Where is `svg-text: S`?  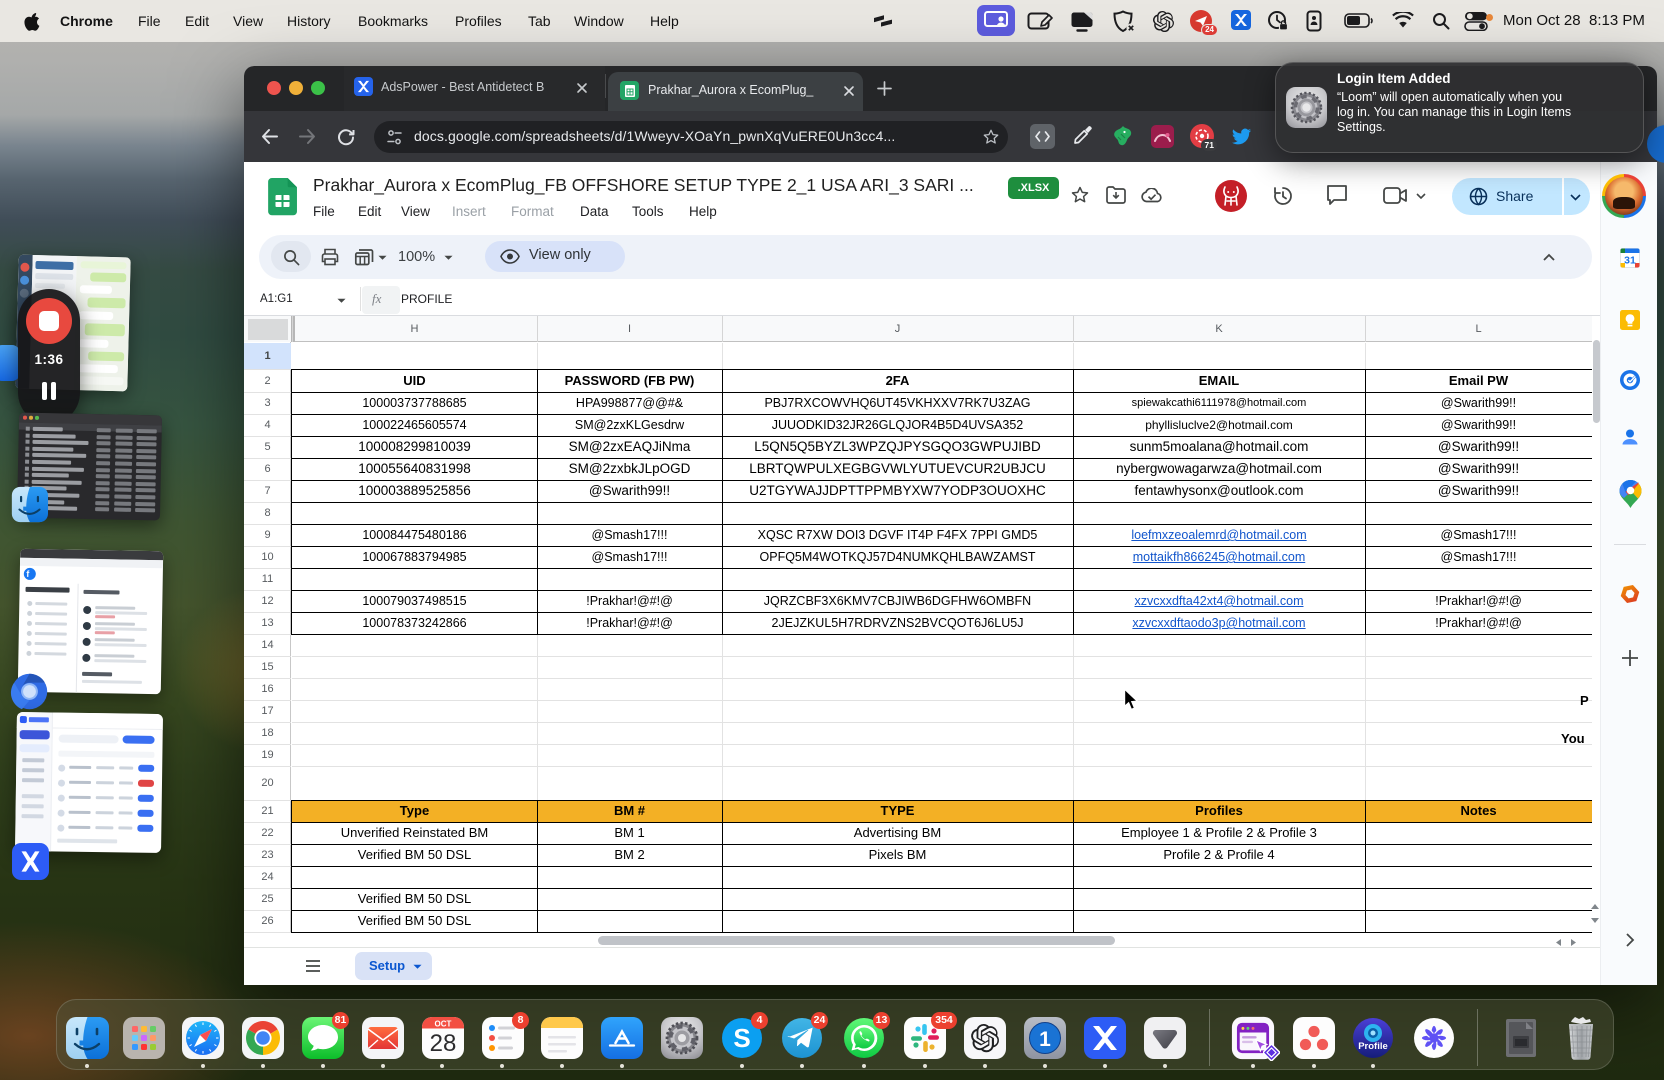
svg-text: S is located at coordinates (741, 1038).